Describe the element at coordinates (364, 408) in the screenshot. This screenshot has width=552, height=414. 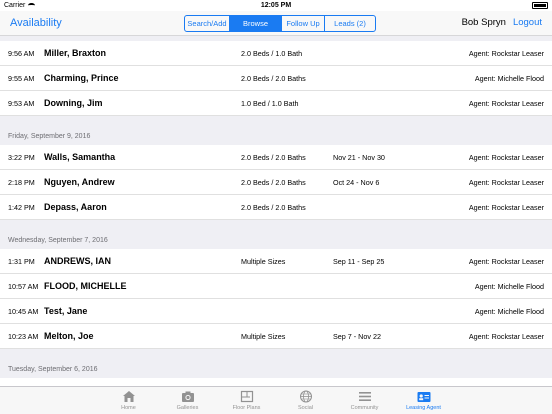
I see `tab-label: Community` at that location.